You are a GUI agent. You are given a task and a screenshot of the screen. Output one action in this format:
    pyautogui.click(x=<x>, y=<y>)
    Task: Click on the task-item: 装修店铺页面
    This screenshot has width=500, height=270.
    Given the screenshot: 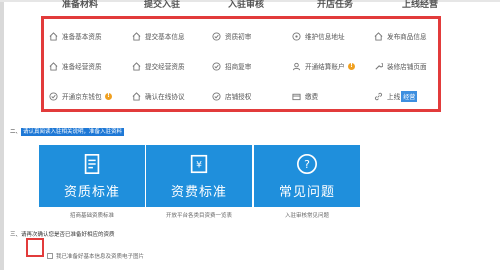 What is the action you would take?
    pyautogui.click(x=400, y=66)
    